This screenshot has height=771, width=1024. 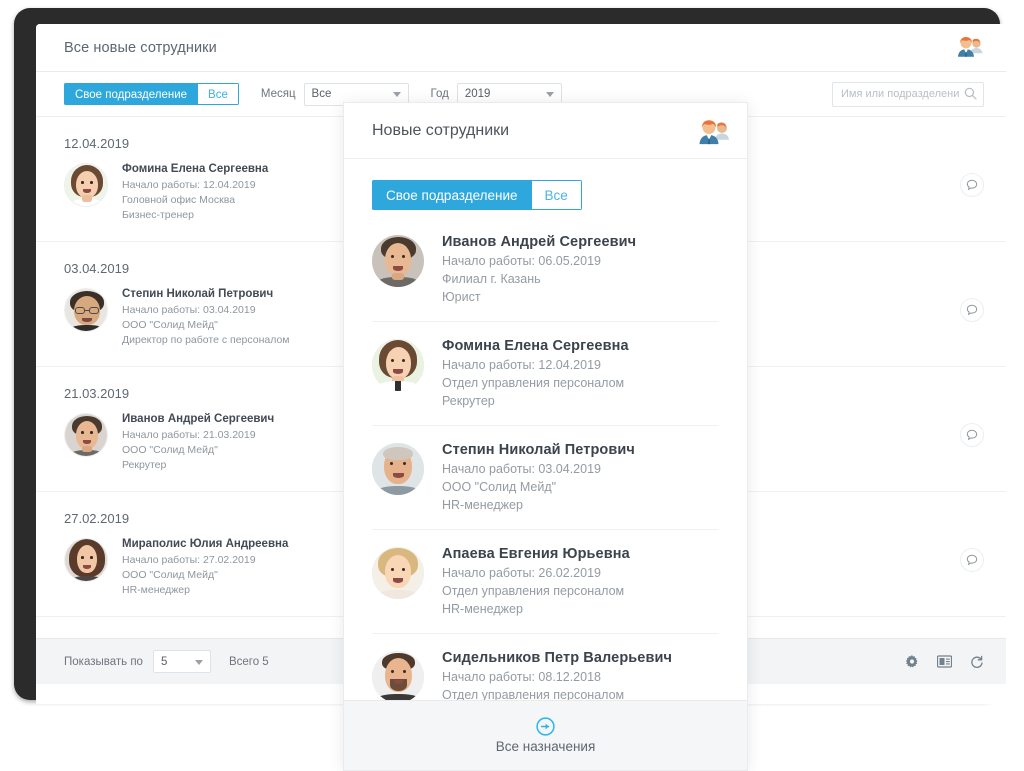 I want to click on modal-scope-segmented-control: Свое подразделение Все, so click(x=477, y=195).